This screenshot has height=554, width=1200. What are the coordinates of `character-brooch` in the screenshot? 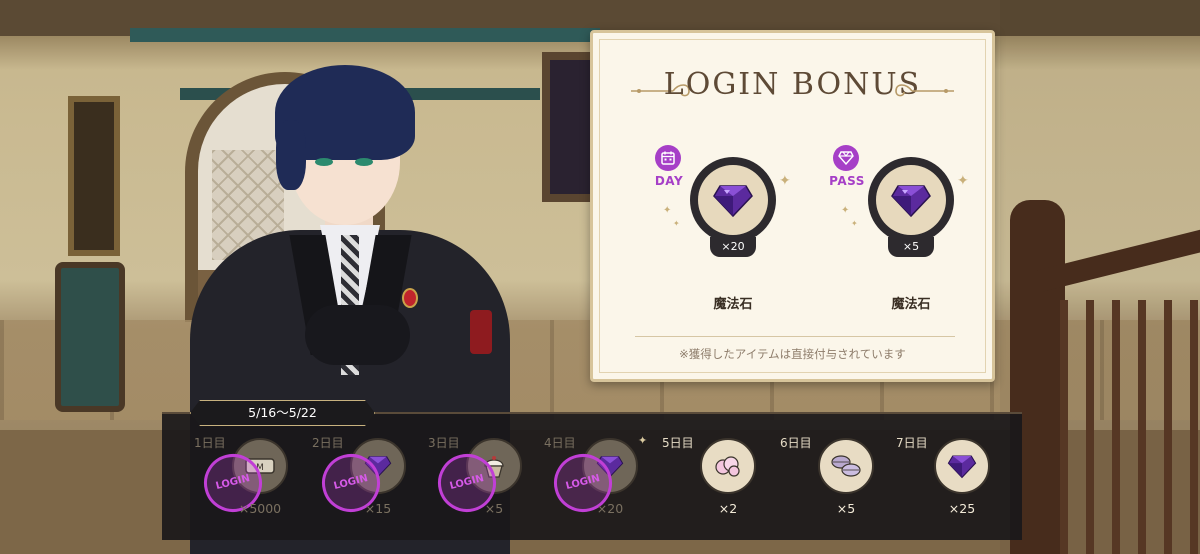 It's located at (410, 298).